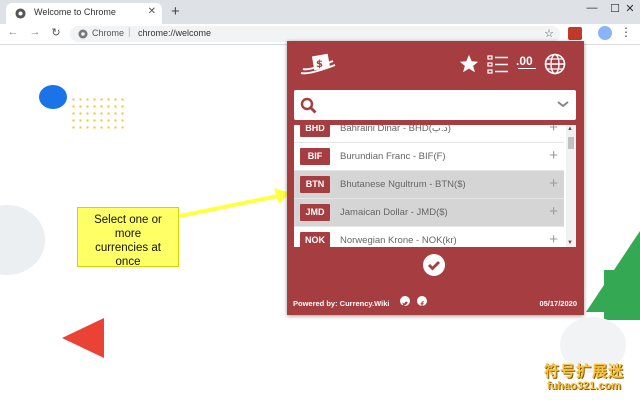  What do you see at coordinates (622, 295) in the screenshot?
I see `decor-green-fill` at bounding box center [622, 295].